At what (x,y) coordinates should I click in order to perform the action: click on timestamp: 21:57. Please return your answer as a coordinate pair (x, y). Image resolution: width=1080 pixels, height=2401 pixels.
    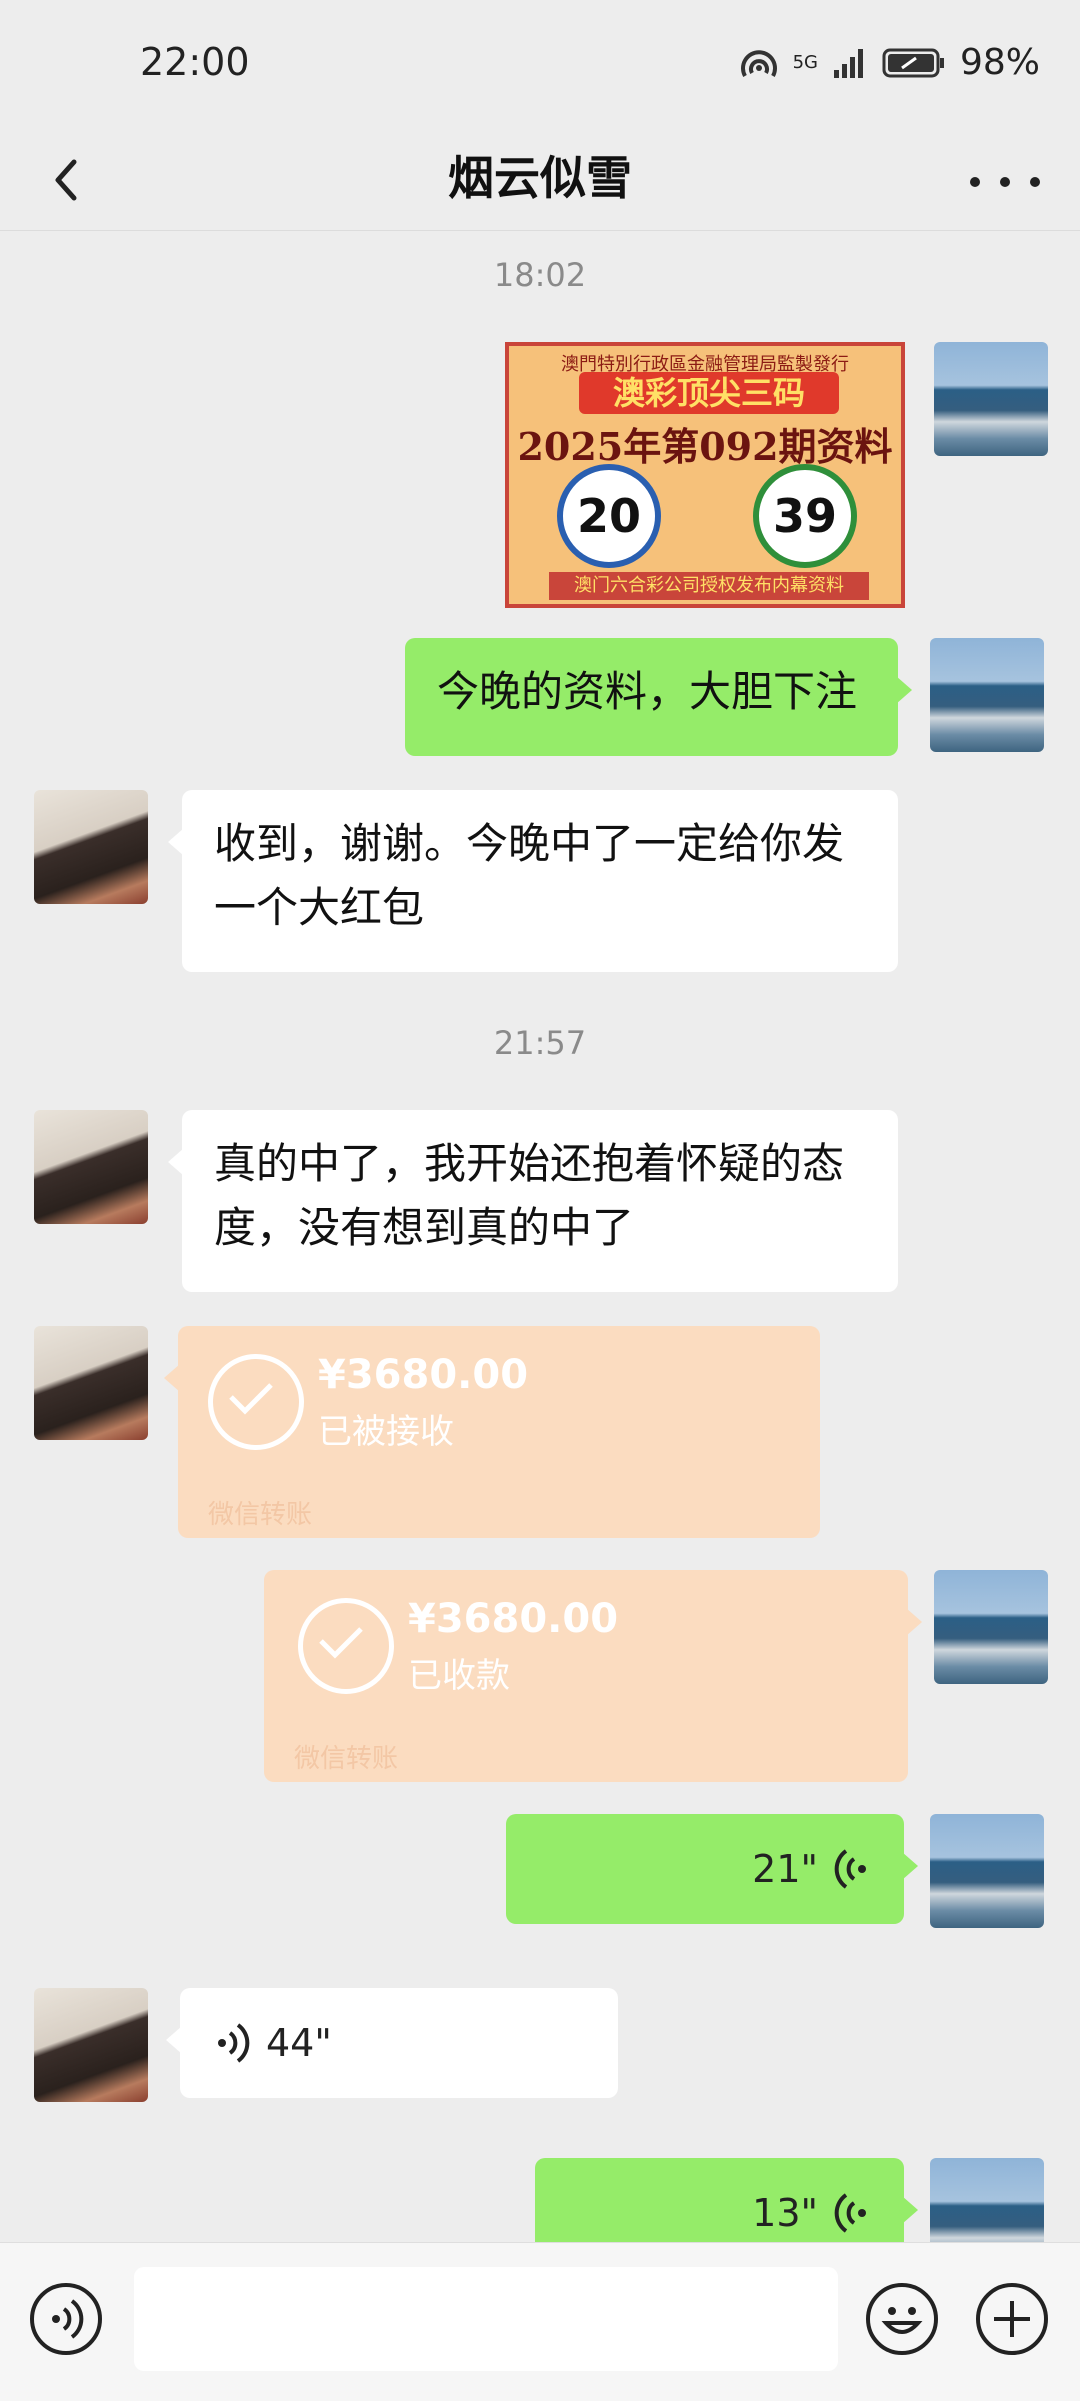
    Looking at the image, I should click on (540, 1043).